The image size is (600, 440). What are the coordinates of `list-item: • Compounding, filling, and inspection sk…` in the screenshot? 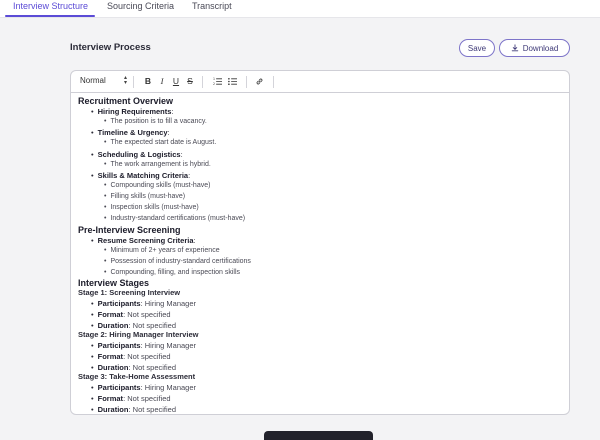 It's located at (172, 272).